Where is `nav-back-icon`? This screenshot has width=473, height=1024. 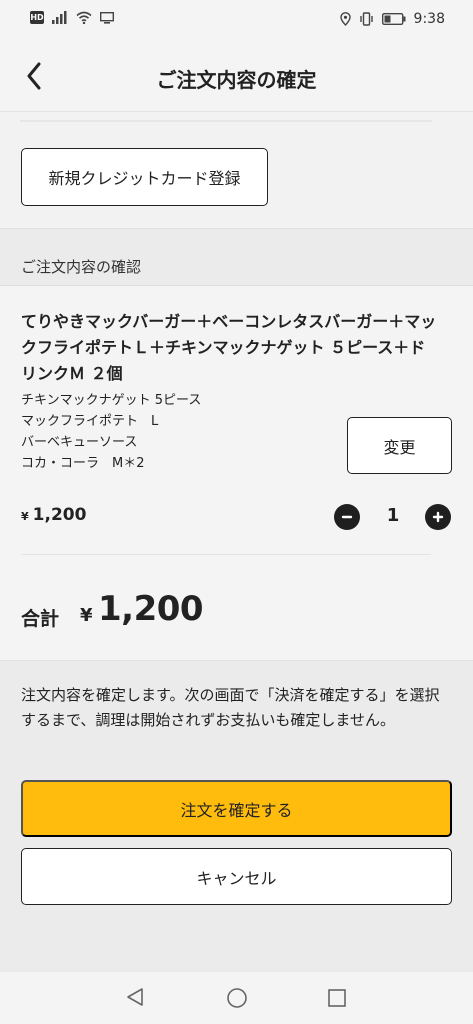 nav-back-icon is located at coordinates (135, 997).